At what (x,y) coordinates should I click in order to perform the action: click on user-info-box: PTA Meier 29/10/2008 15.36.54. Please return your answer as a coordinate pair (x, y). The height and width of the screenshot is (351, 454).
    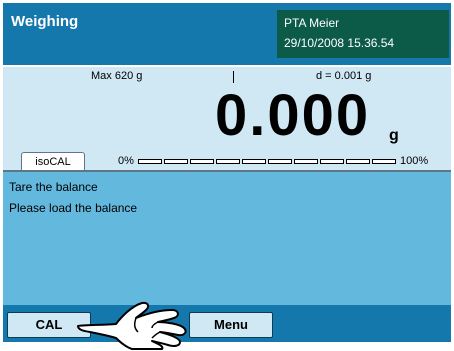
    Looking at the image, I should click on (363, 34).